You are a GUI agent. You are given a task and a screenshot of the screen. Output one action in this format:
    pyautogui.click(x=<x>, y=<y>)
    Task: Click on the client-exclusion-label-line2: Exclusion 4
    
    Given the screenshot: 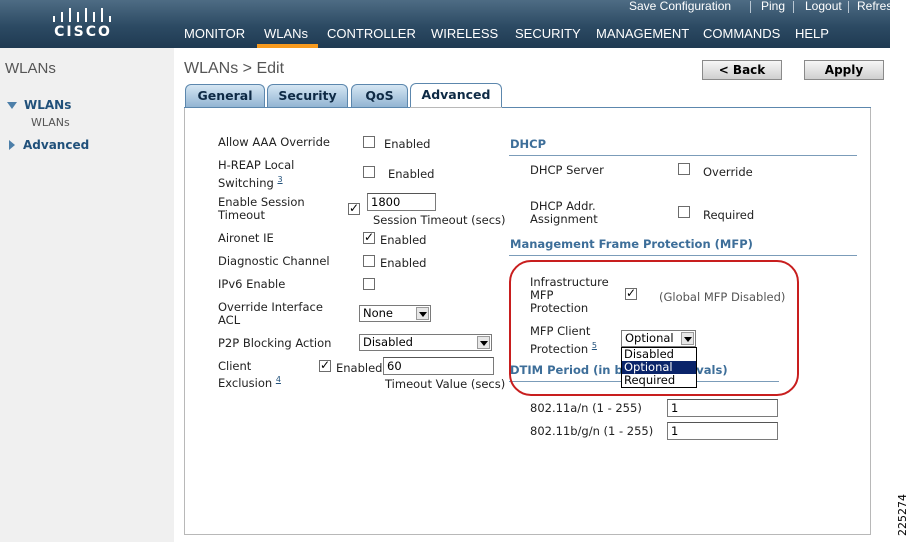 What is the action you would take?
    pyautogui.click(x=249, y=381)
    